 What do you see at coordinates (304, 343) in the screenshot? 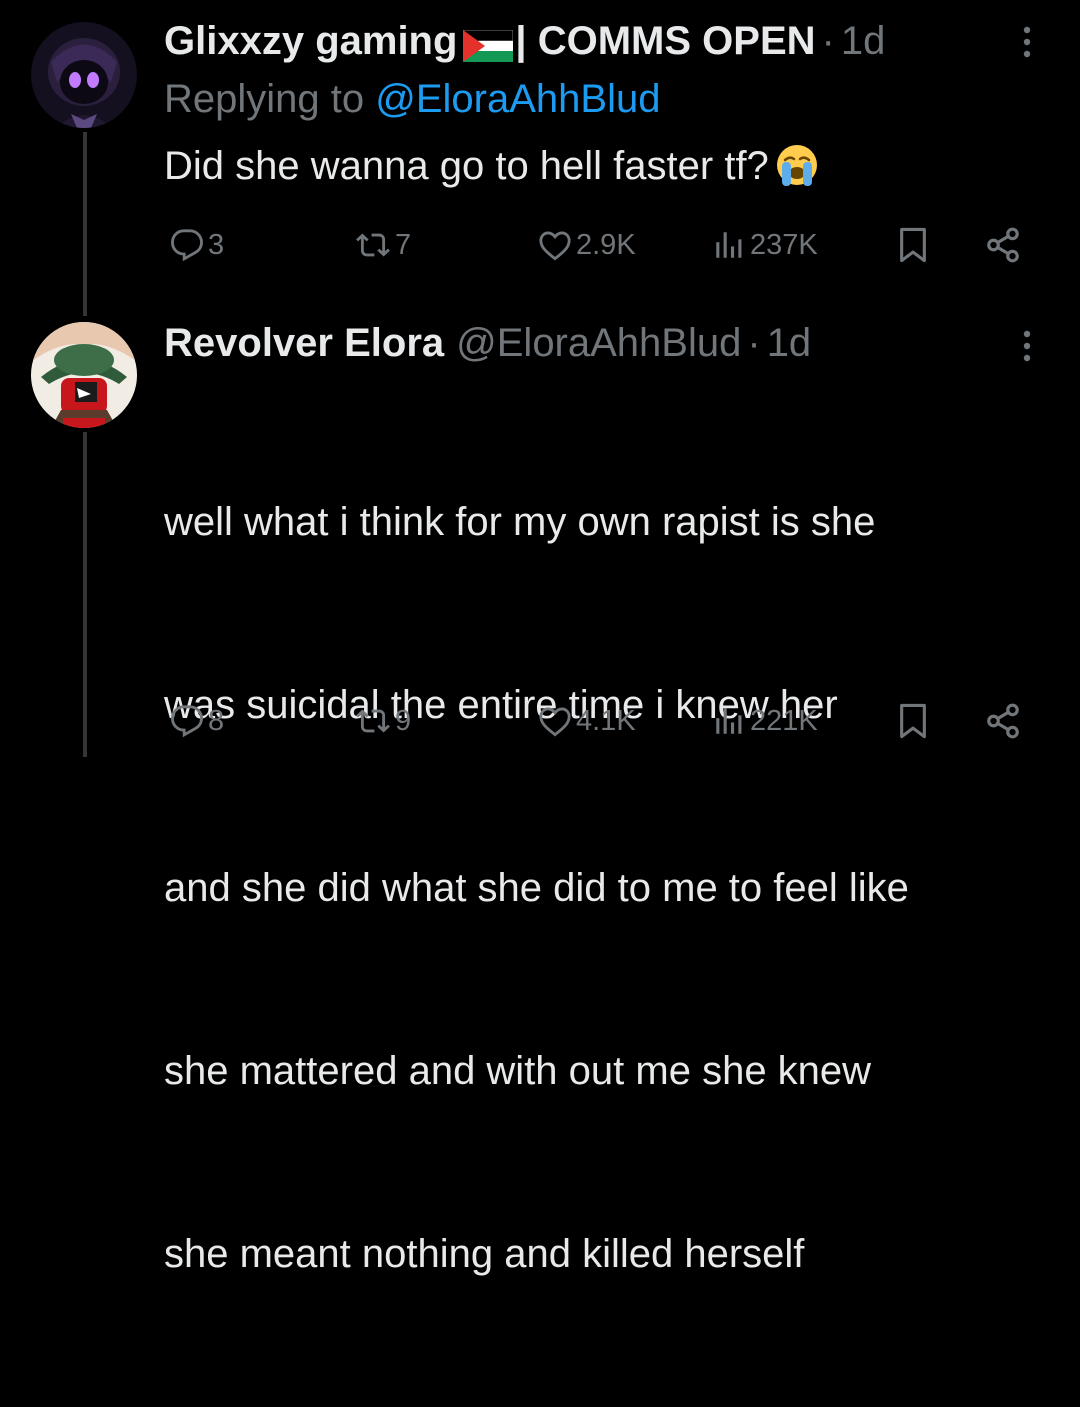
I see `display-name: Revolver Elora` at bounding box center [304, 343].